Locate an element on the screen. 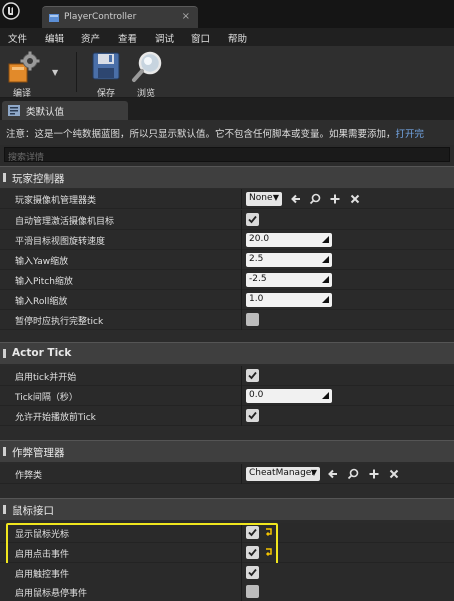 Image resolution: width=454 pixels, height=601 pixels. toolbar-divider is located at coordinates (76, 72).